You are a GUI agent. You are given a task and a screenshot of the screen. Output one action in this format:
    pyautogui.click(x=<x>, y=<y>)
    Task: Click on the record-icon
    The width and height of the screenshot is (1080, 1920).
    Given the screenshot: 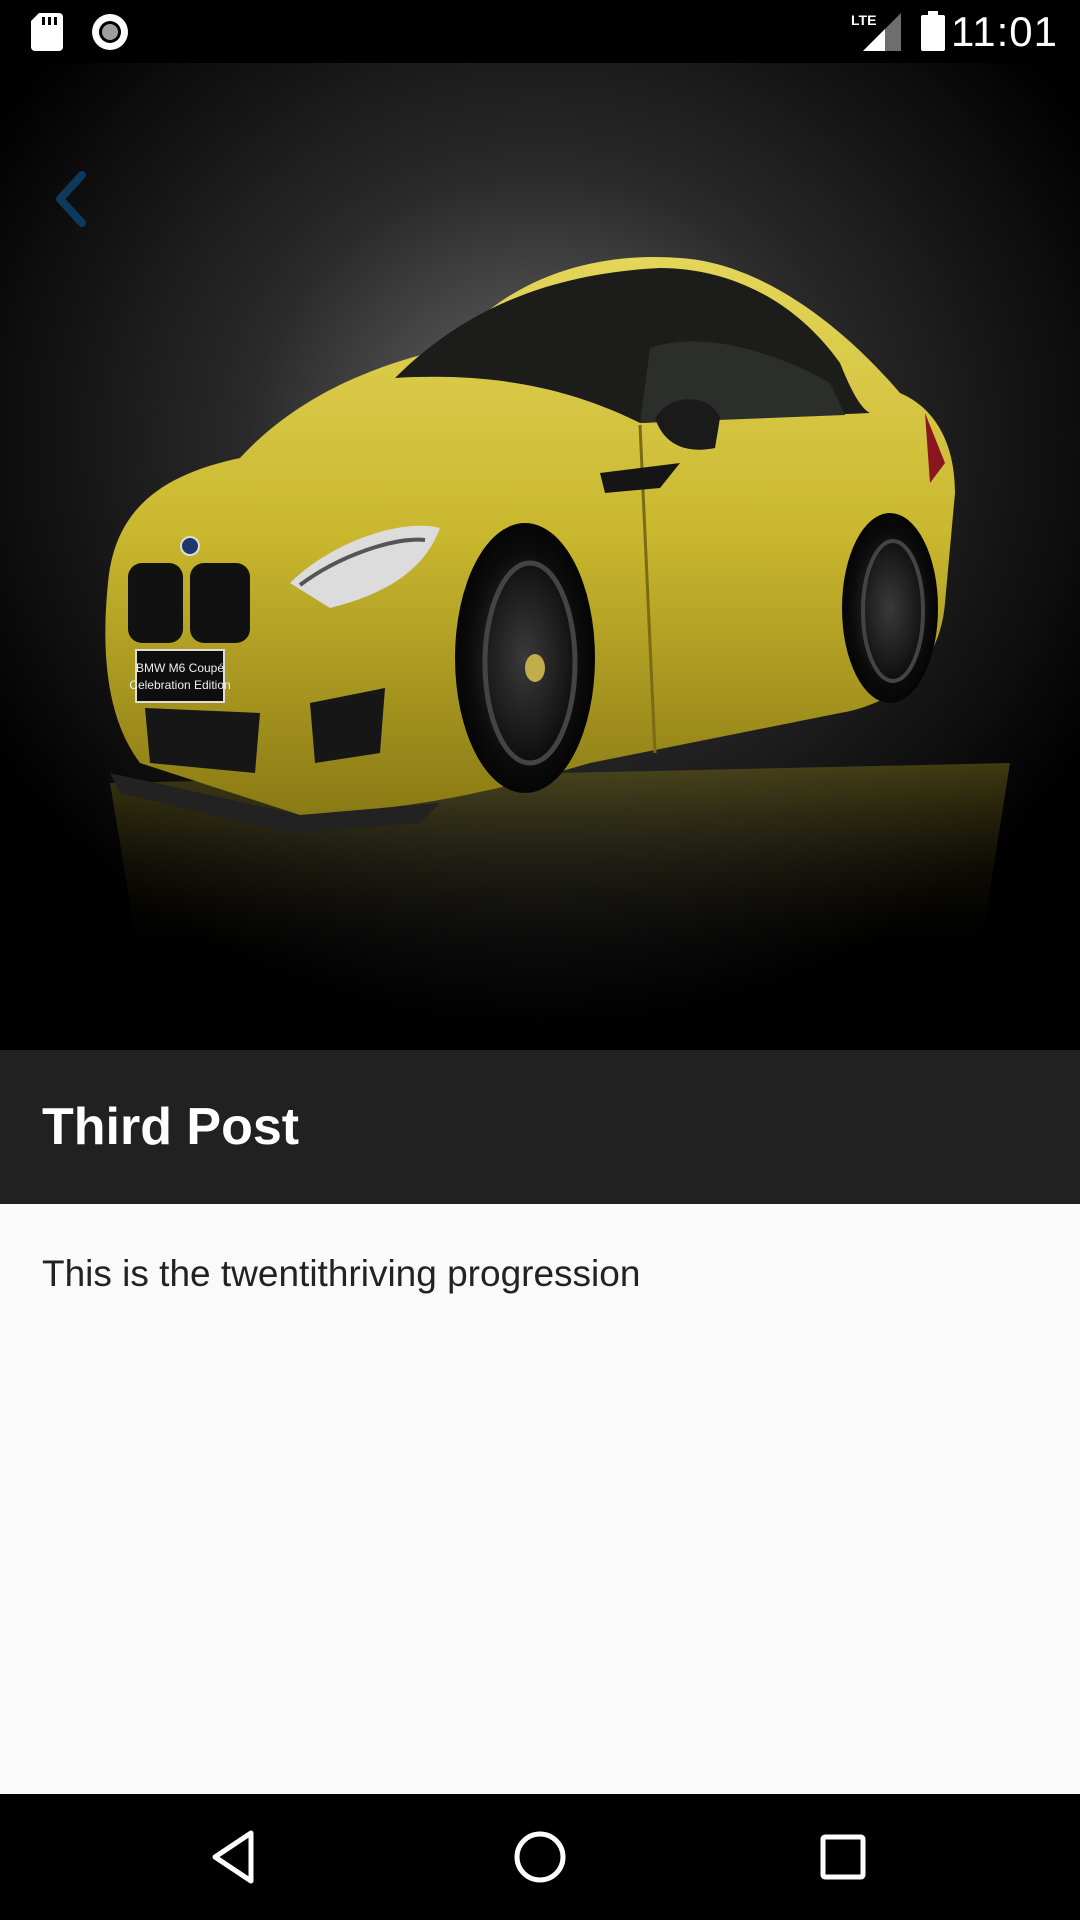 What is the action you would take?
    pyautogui.click(x=110, y=32)
    